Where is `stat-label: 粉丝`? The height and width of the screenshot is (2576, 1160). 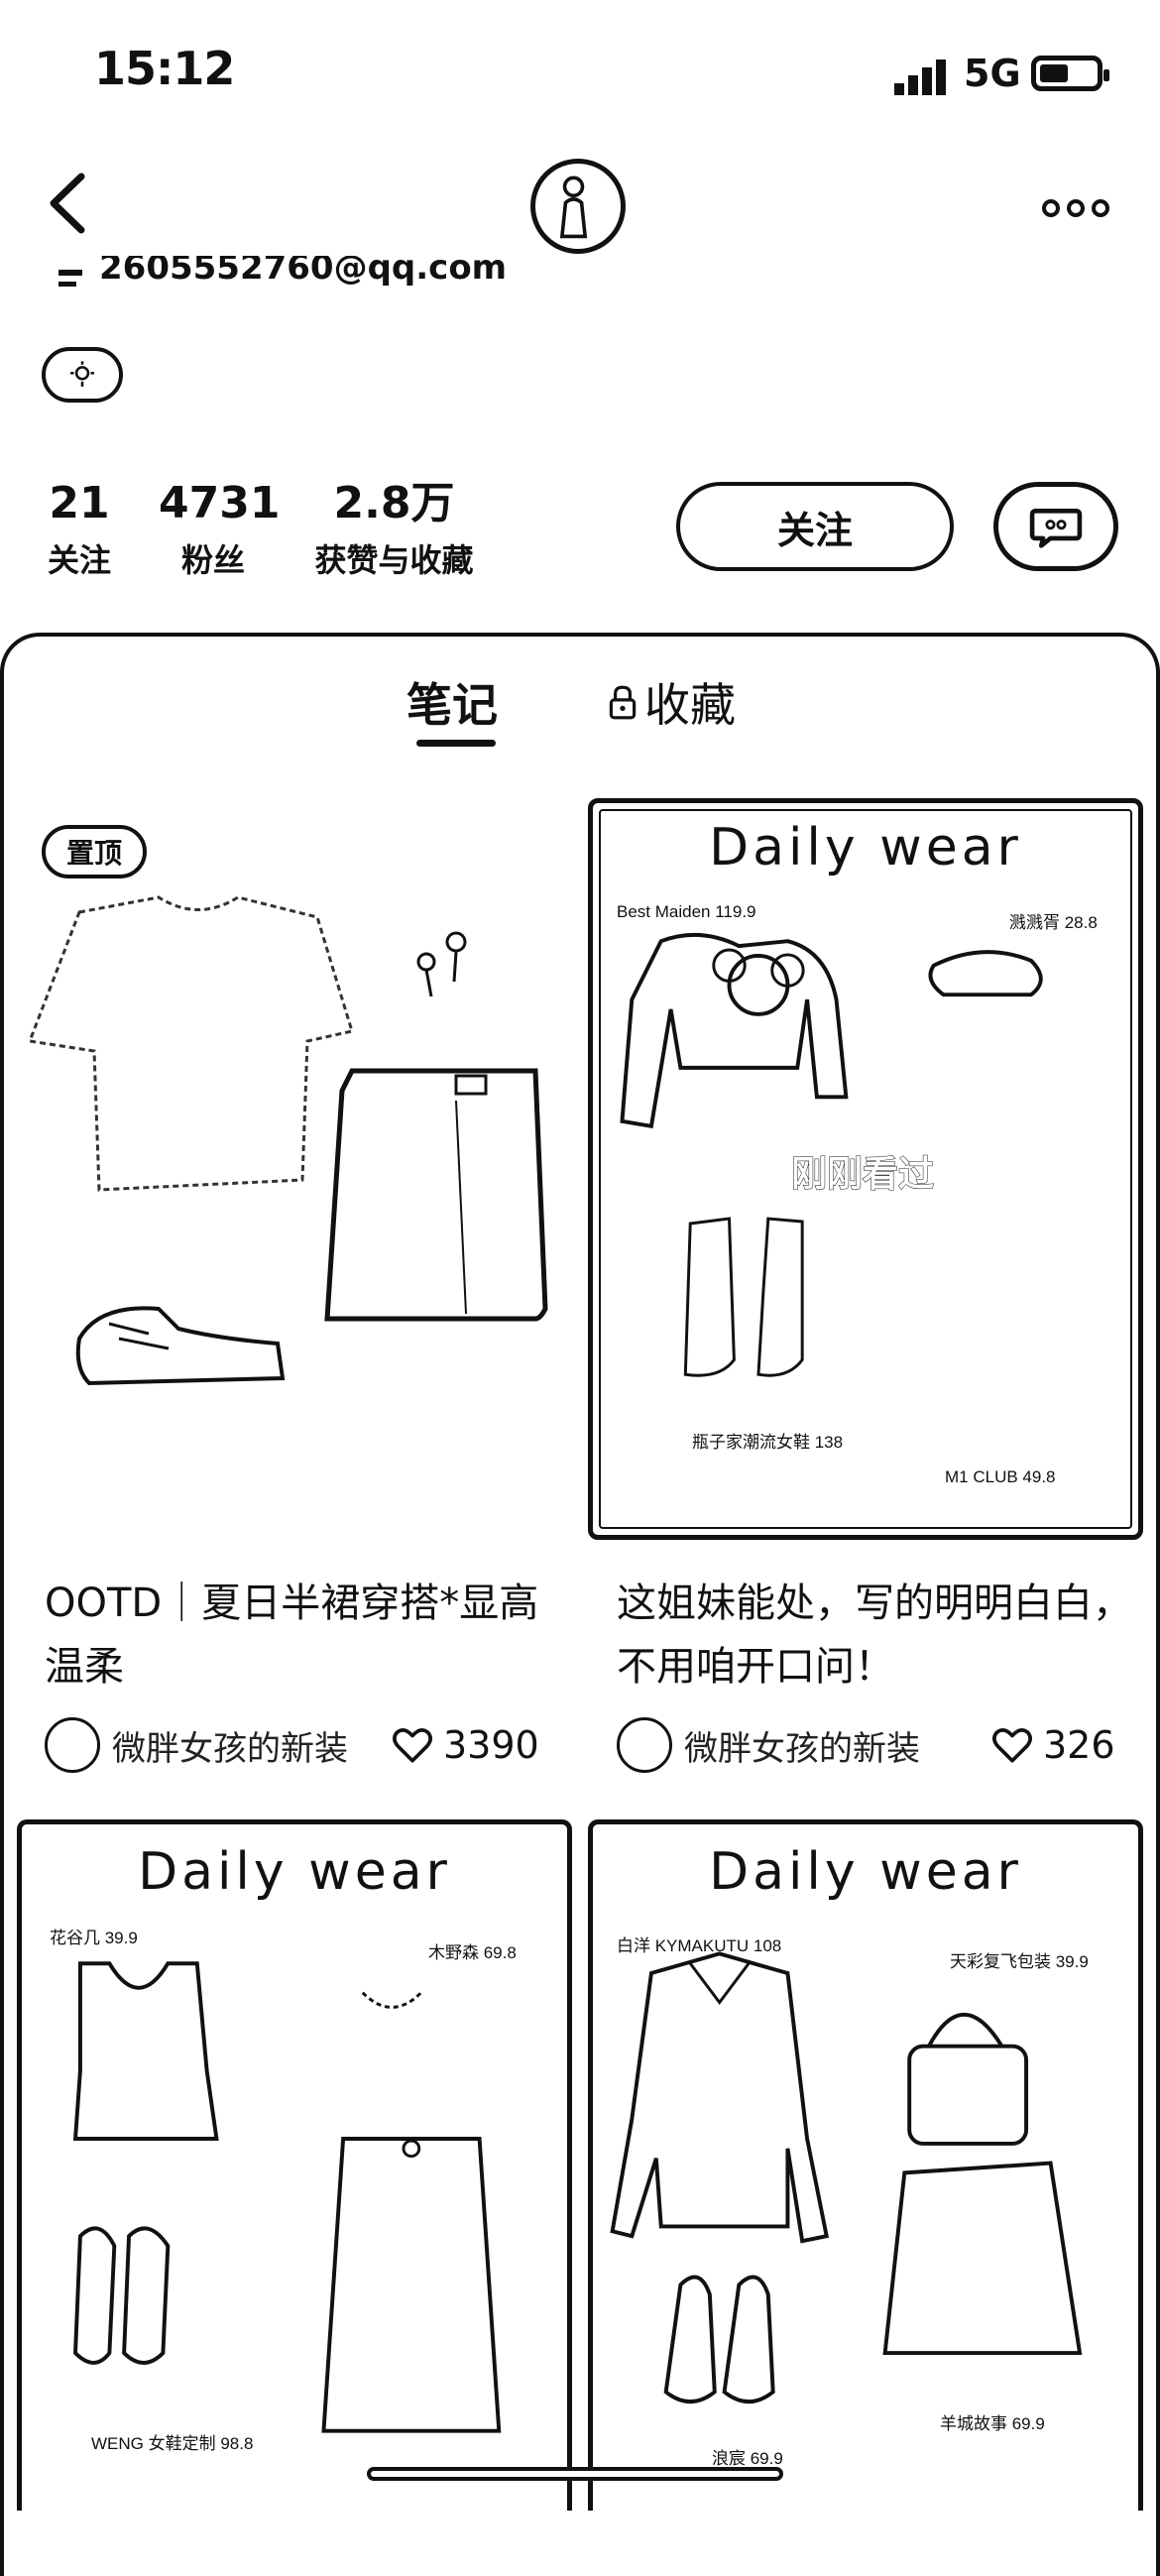
stat-label: 粉丝 is located at coordinates (212, 560).